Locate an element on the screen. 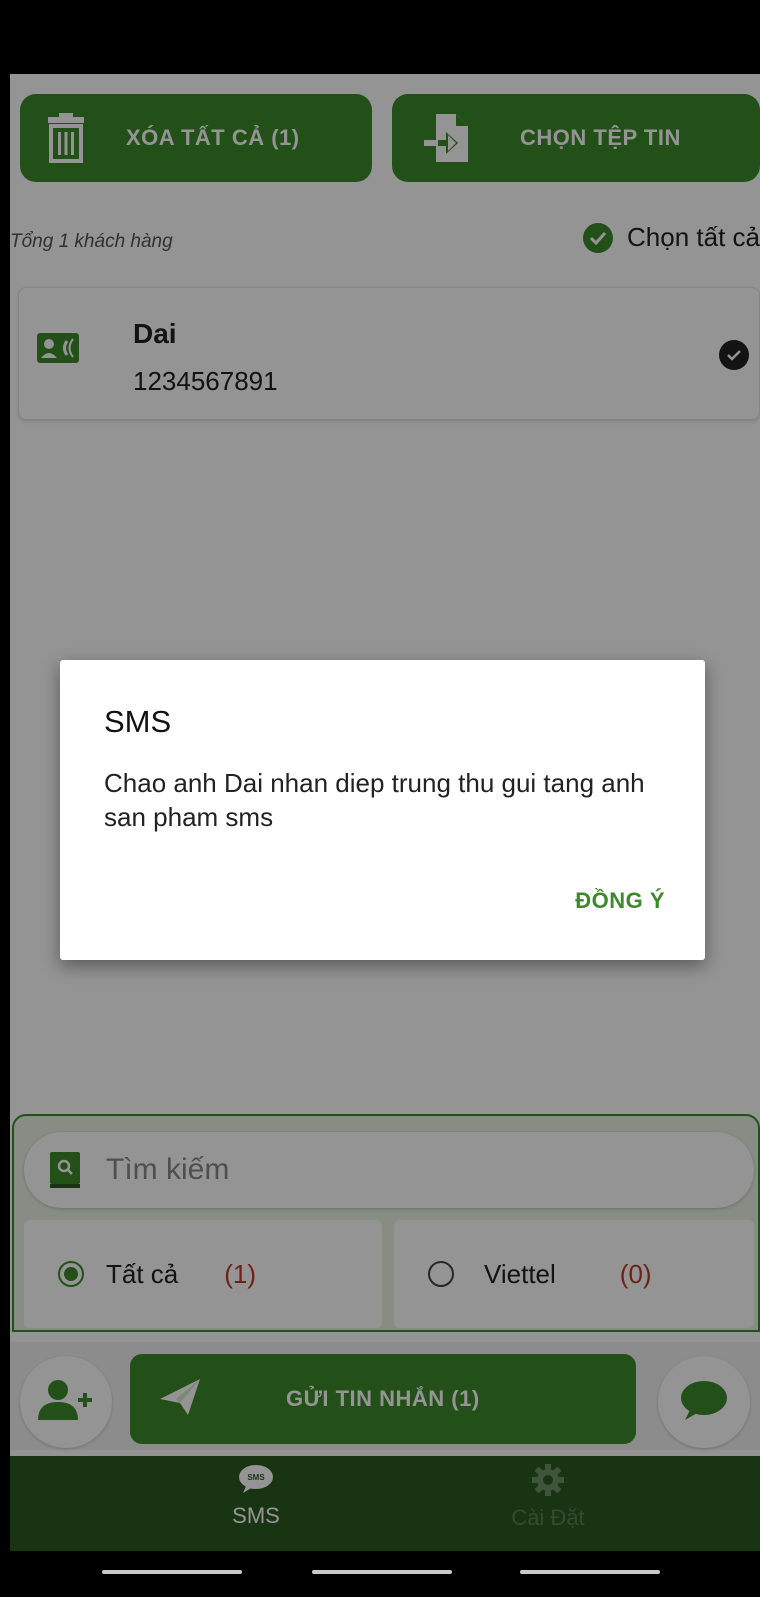 The height and width of the screenshot is (1597, 760). system-recents-indicator is located at coordinates (172, 1572).